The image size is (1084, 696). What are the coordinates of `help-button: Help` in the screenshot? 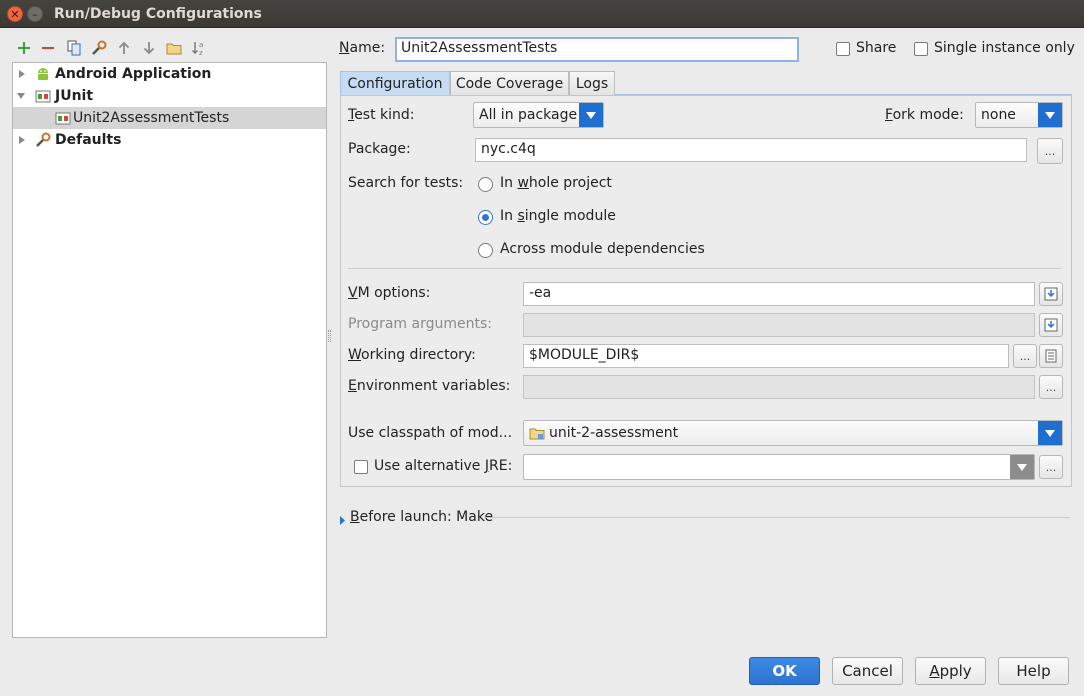 It's located at (1033, 671).